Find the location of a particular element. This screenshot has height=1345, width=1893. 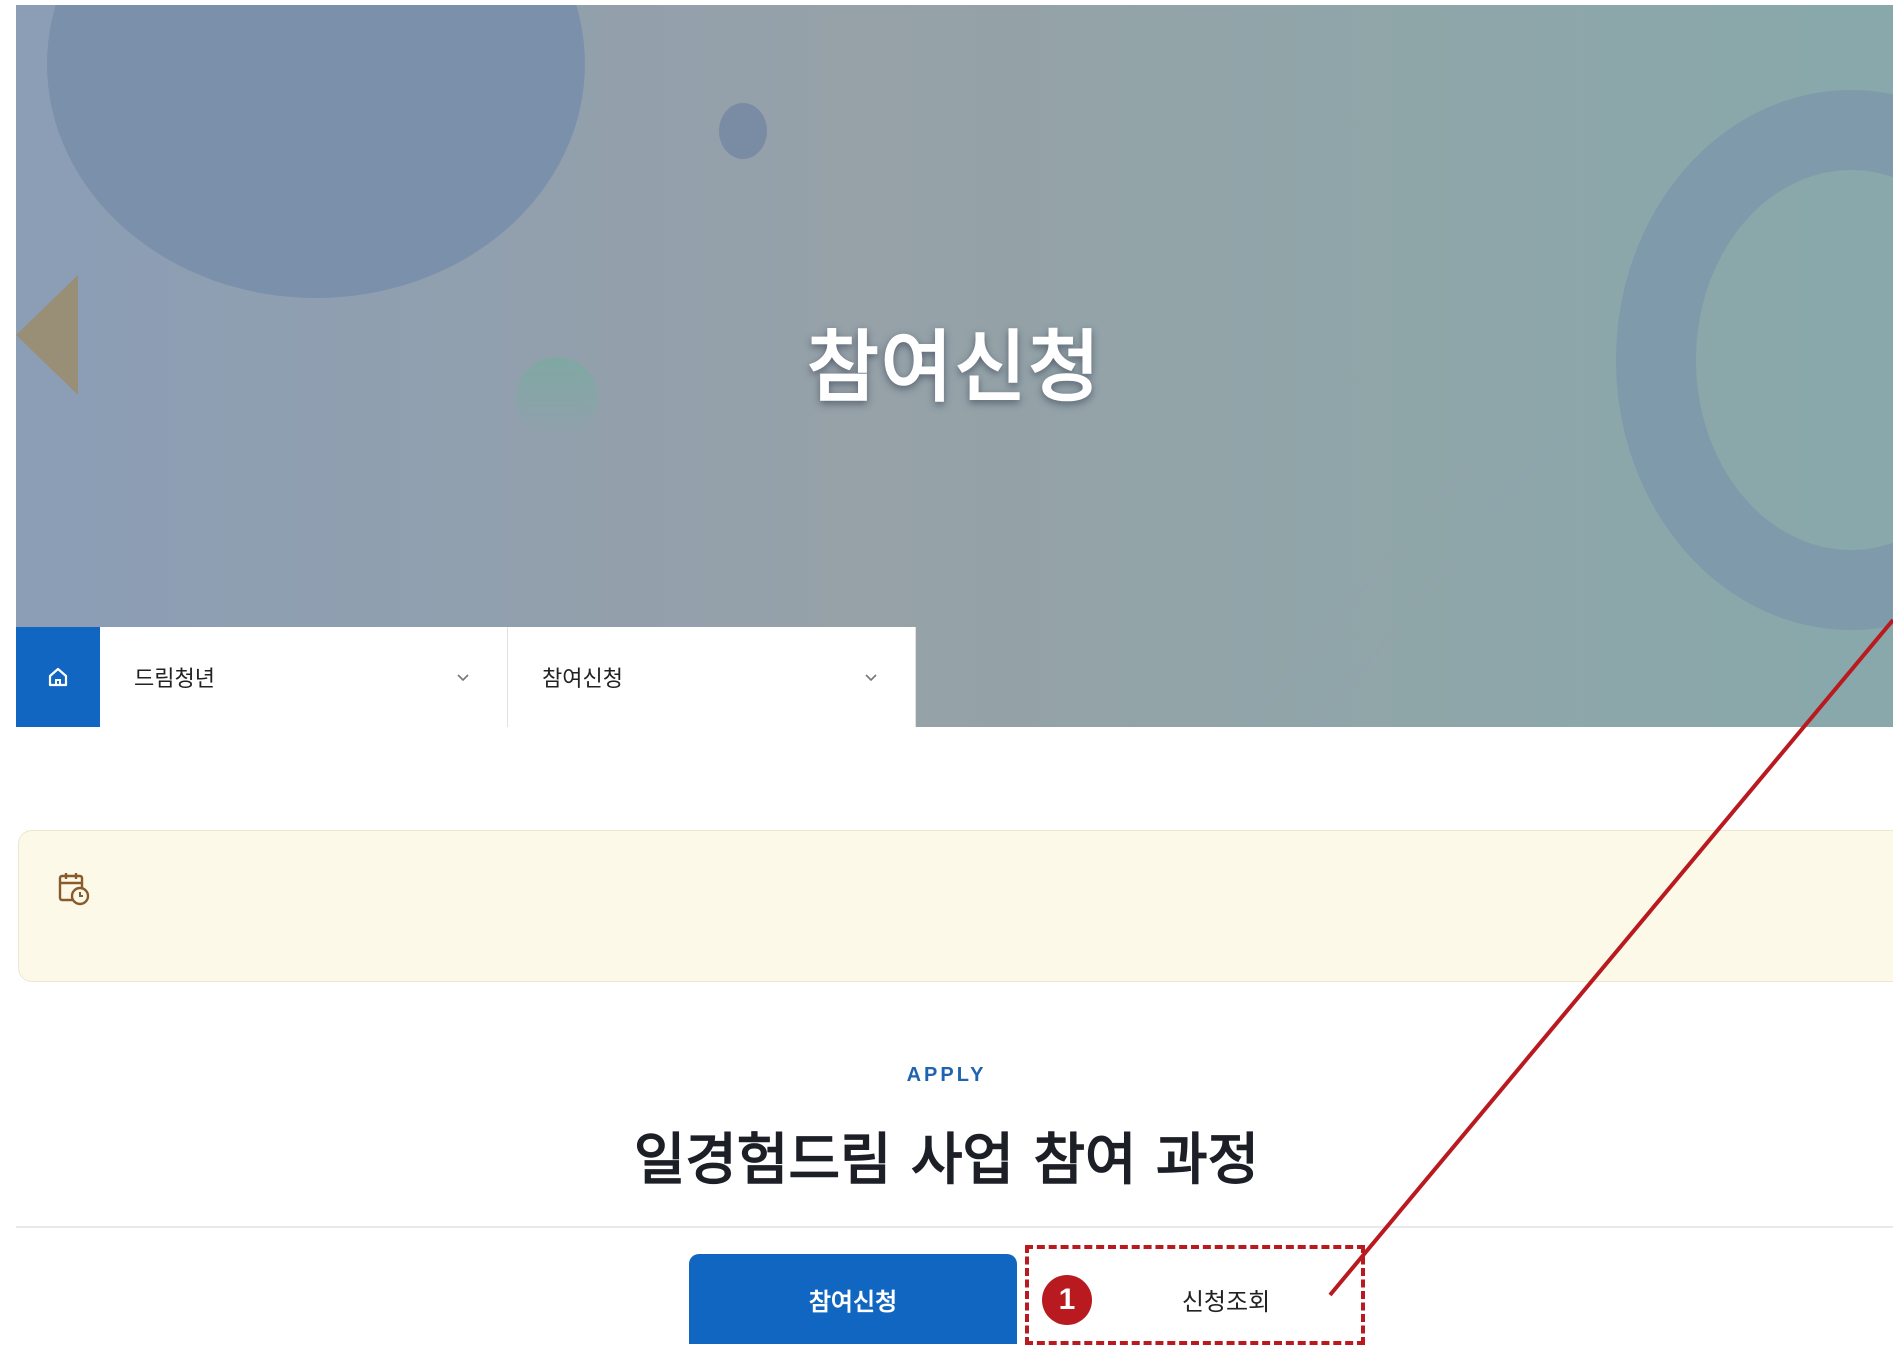

section-title: 일경험드림 사업 참여 과정 is located at coordinates (946, 1160).